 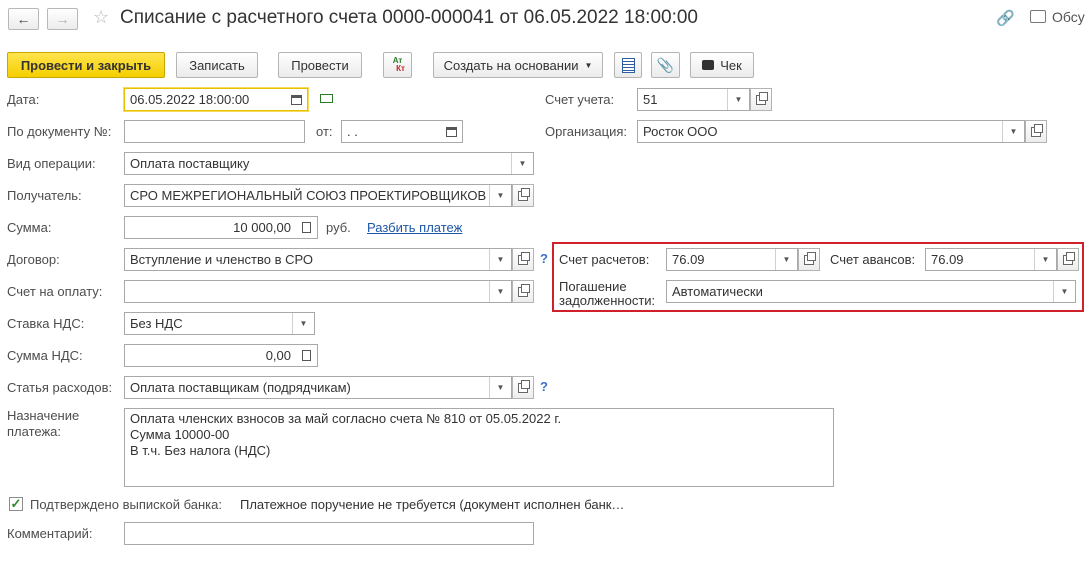 What do you see at coordinates (518, 65) in the screenshot?
I see `create-based-on-button: Создать на основании ▼` at bounding box center [518, 65].